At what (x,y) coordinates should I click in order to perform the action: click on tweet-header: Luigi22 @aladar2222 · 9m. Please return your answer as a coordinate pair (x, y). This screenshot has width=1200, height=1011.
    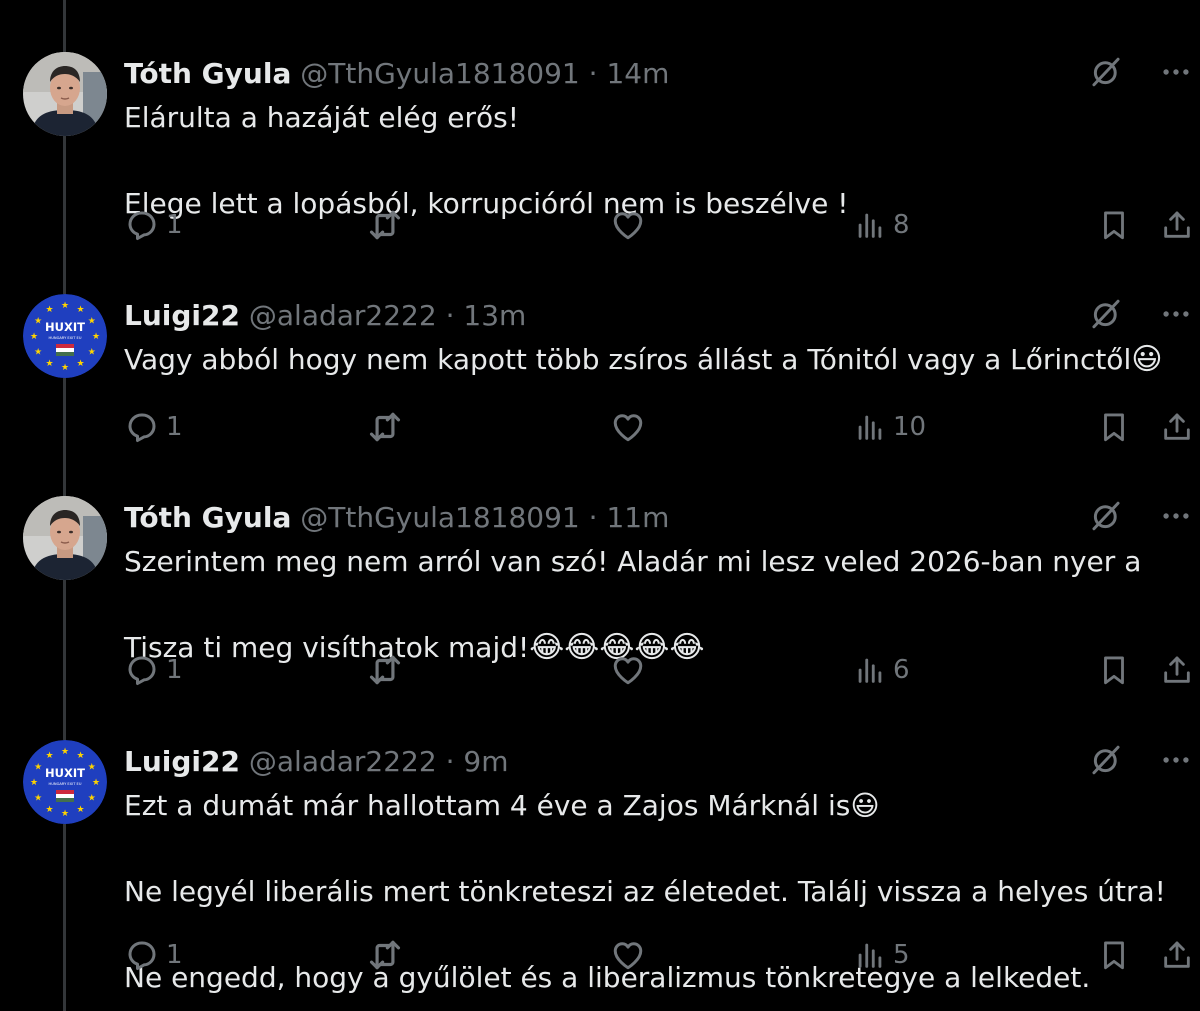
    Looking at the image, I should click on (662, 762).